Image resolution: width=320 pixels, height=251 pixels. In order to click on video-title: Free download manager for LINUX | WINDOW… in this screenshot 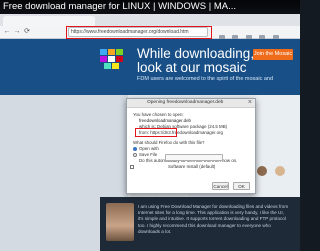, I will do `click(150, 7)`.